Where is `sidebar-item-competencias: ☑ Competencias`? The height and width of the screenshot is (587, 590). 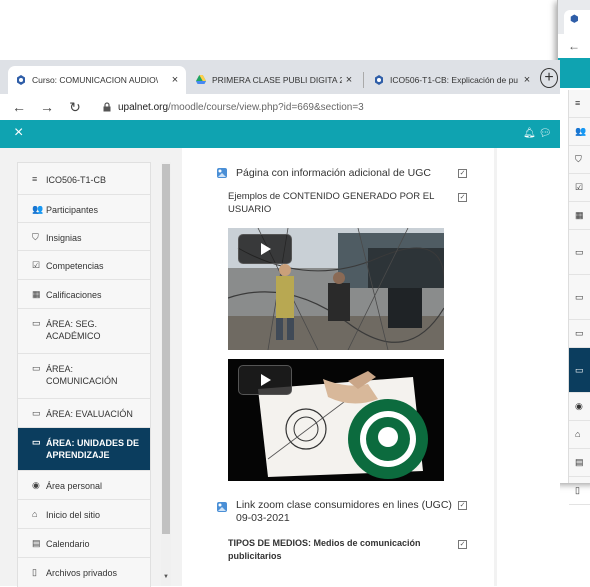 sidebar-item-competencias: ☑ Competencias is located at coordinates (84, 265).